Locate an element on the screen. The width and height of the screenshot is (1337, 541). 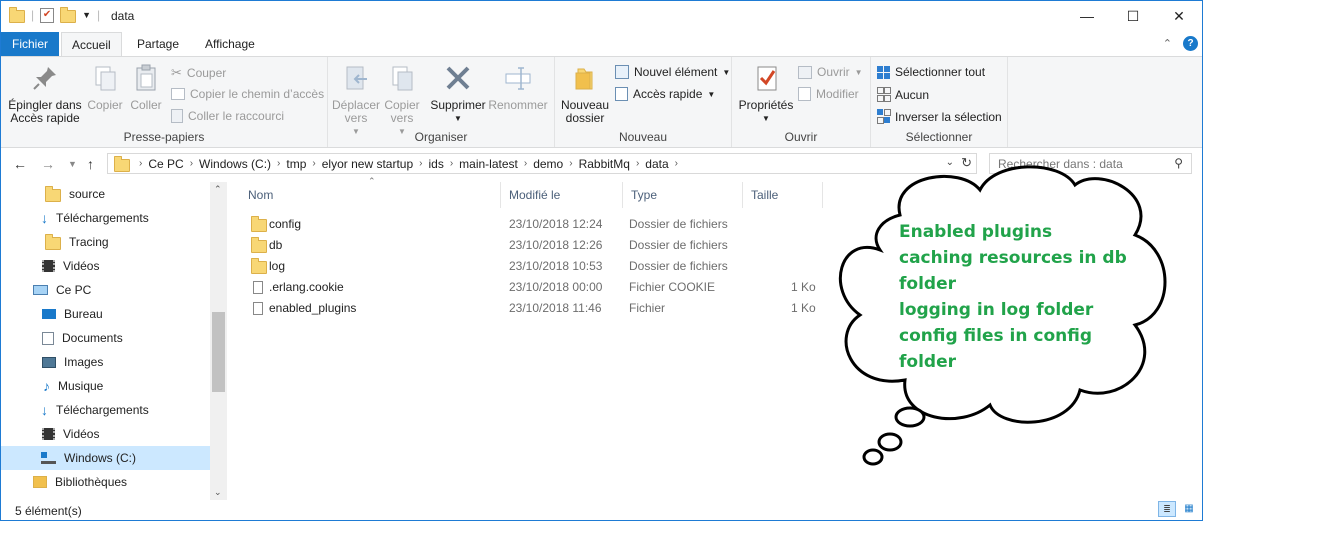
large-icons-view-icon: ▦ is located at coordinates (1189, 509).